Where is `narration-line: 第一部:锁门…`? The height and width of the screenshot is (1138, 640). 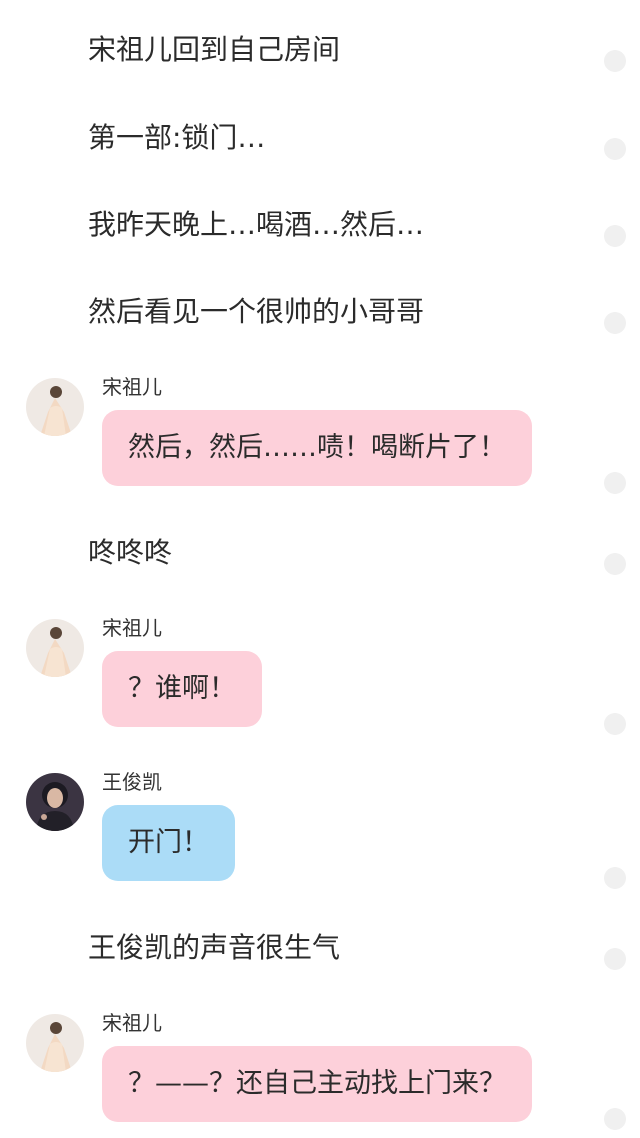
narration-line: 第一部:锁门… is located at coordinates (177, 137).